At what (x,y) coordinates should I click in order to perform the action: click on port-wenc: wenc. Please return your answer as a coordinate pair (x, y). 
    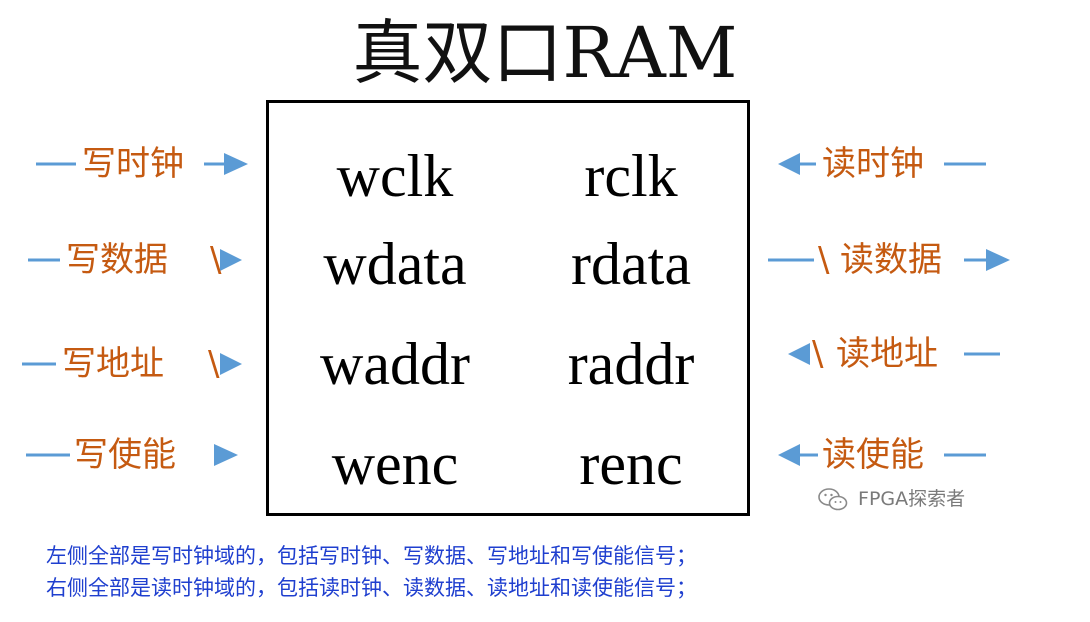
    Looking at the image, I should click on (395, 464).